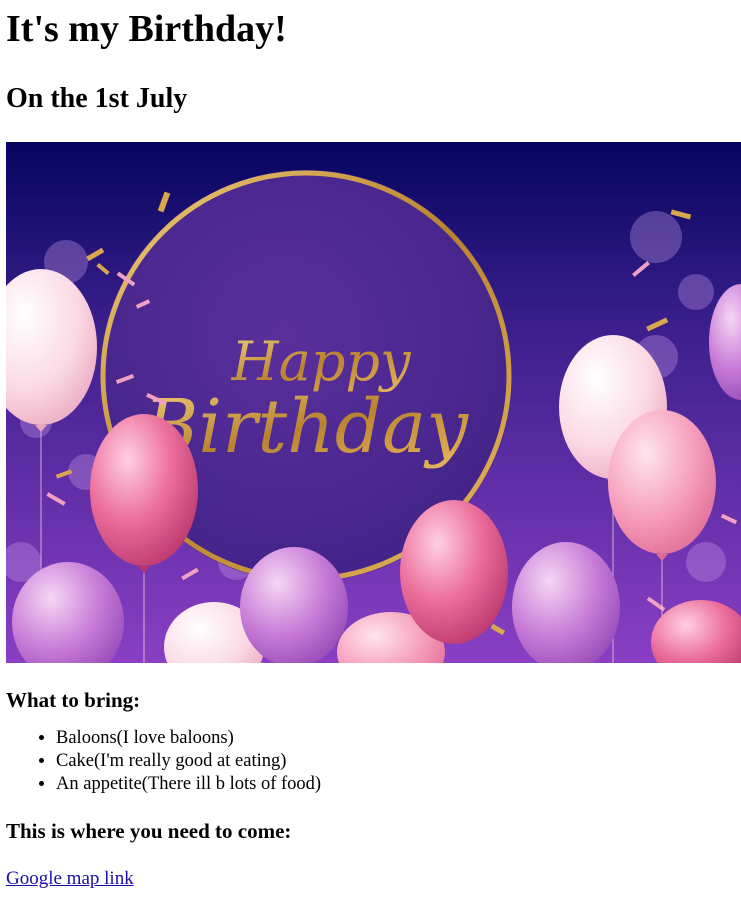 The width and height of the screenshot is (741, 902). What do you see at coordinates (398, 784) in the screenshot?
I see `list-item: An appetite(There ill b lots of food)` at bounding box center [398, 784].